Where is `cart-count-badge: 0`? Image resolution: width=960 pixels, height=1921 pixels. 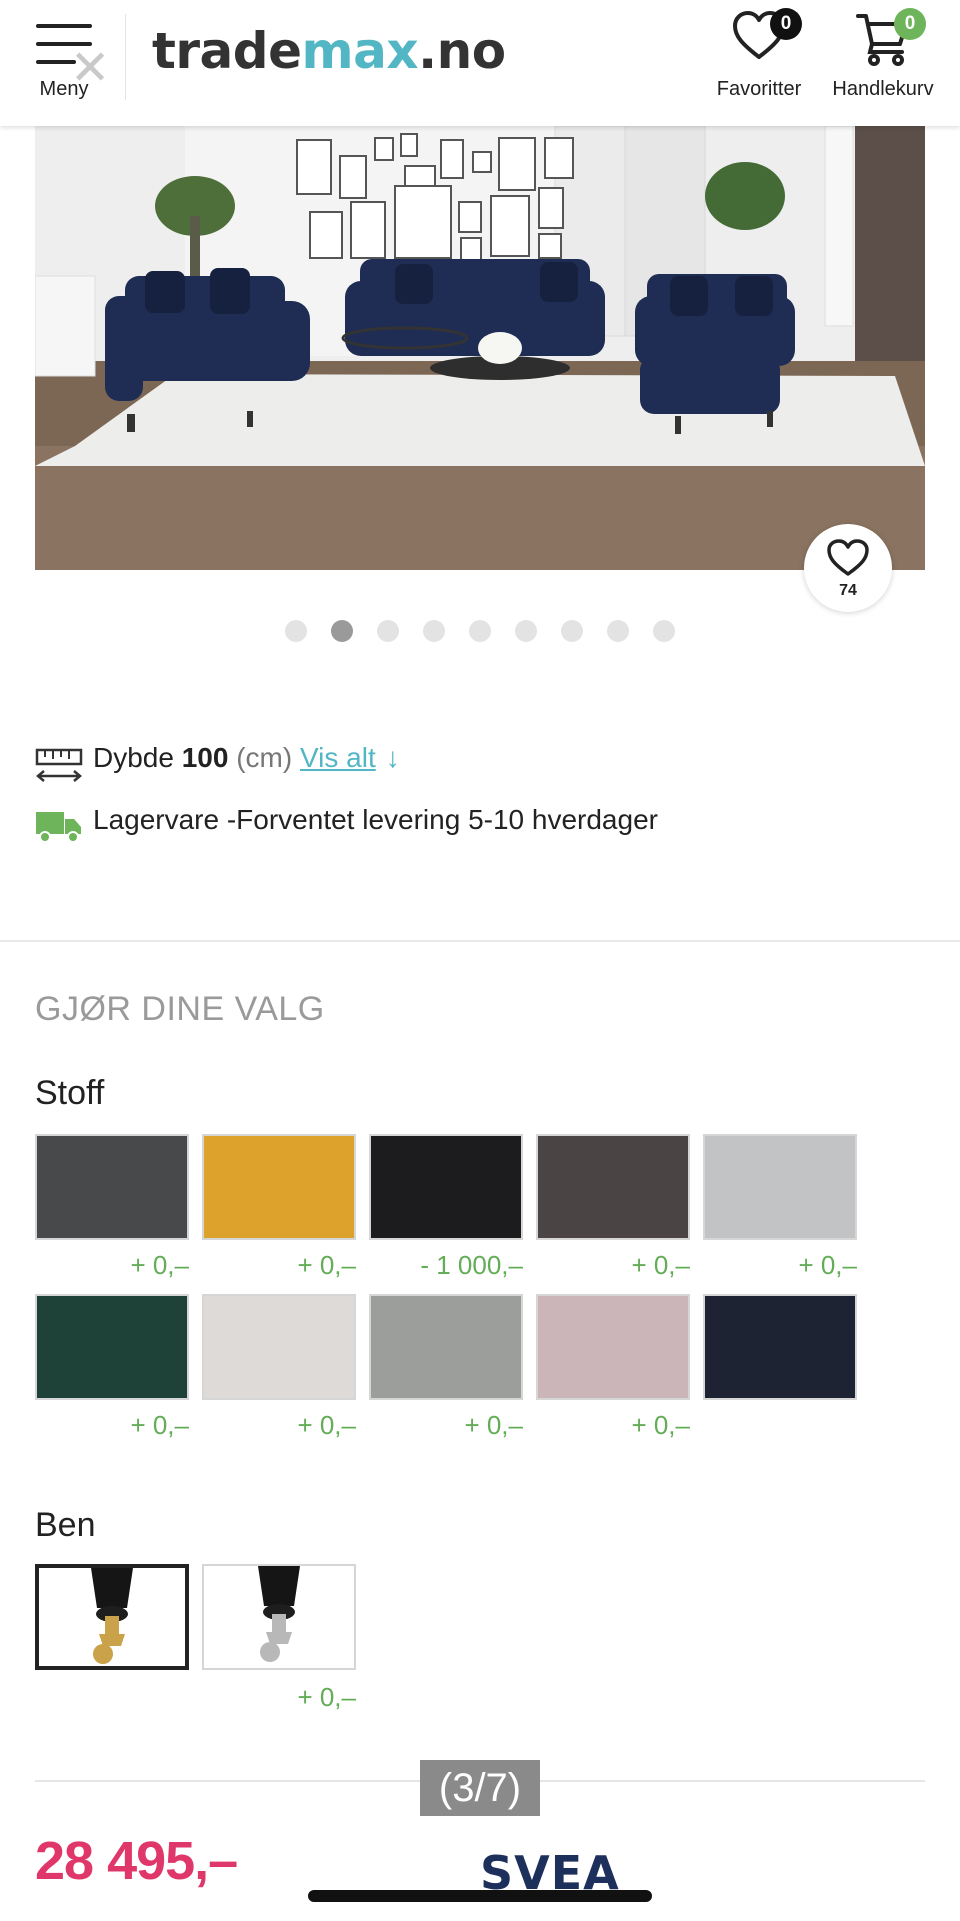
cart-count-badge: 0 is located at coordinates (910, 24).